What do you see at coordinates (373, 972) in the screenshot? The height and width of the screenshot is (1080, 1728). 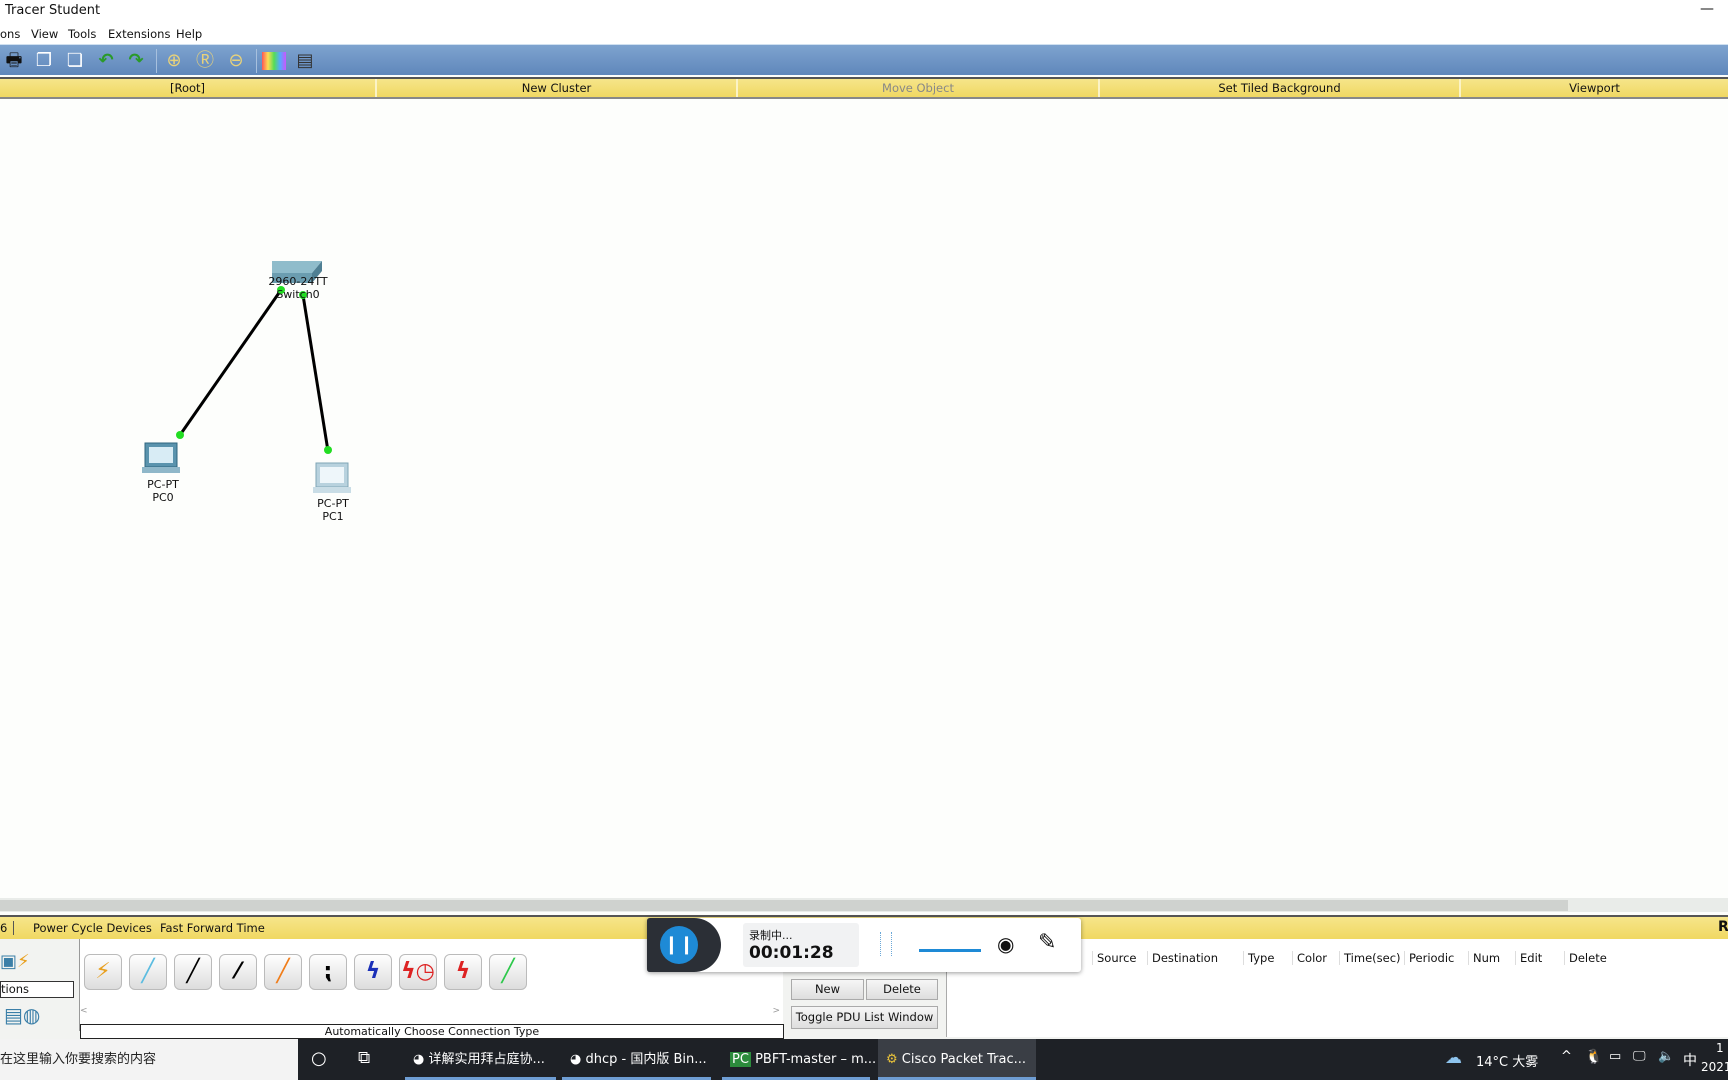 I see `phone-cable-icon: ϟ` at bounding box center [373, 972].